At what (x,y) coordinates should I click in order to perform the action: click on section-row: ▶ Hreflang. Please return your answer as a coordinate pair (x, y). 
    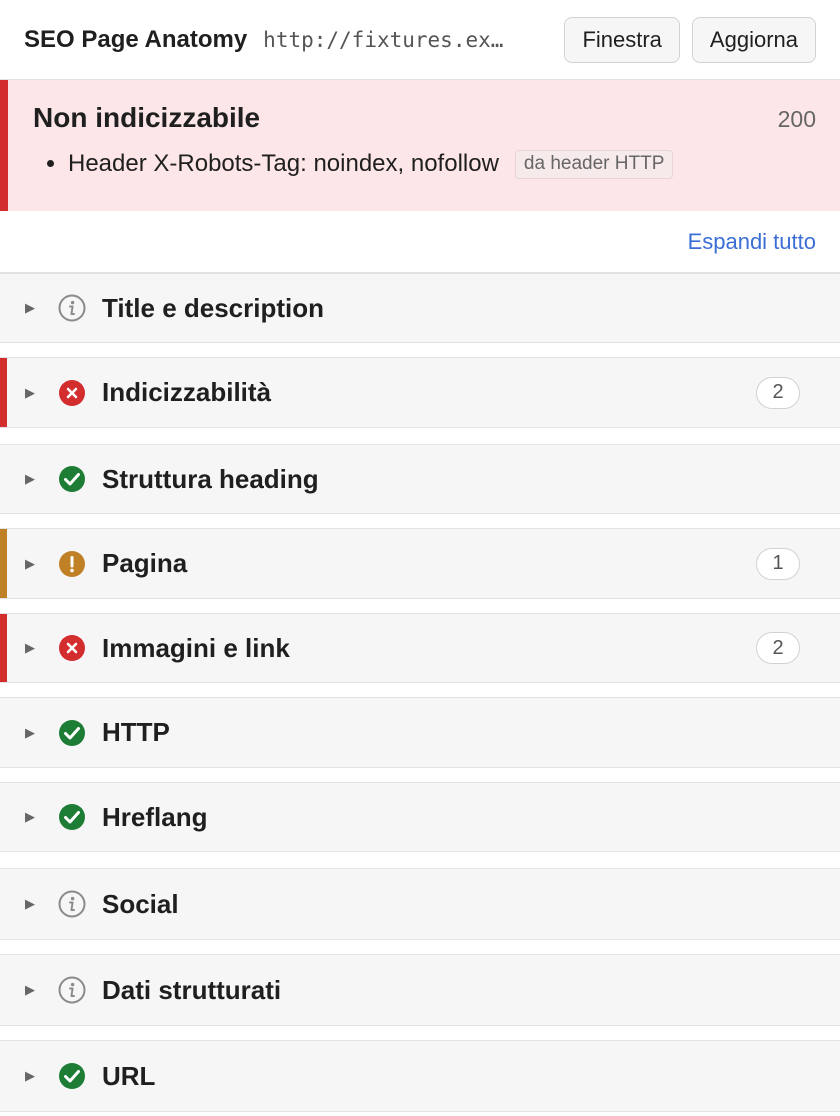
    Looking at the image, I should click on (420, 817).